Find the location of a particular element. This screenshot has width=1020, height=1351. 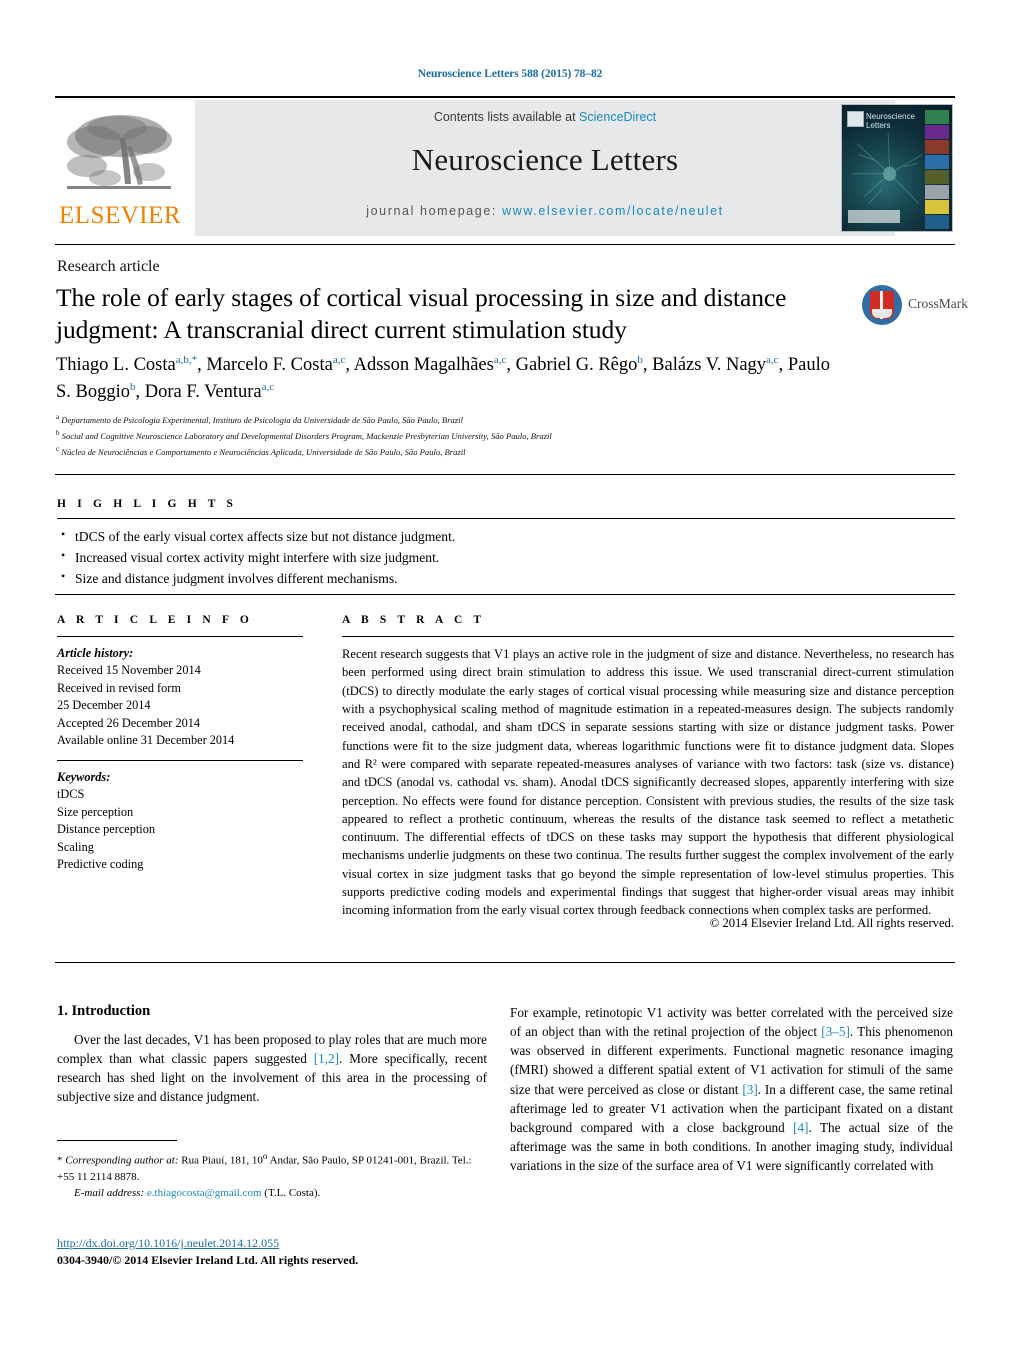

section-heading-introduction: 1. Introduction is located at coordinates (104, 1011).